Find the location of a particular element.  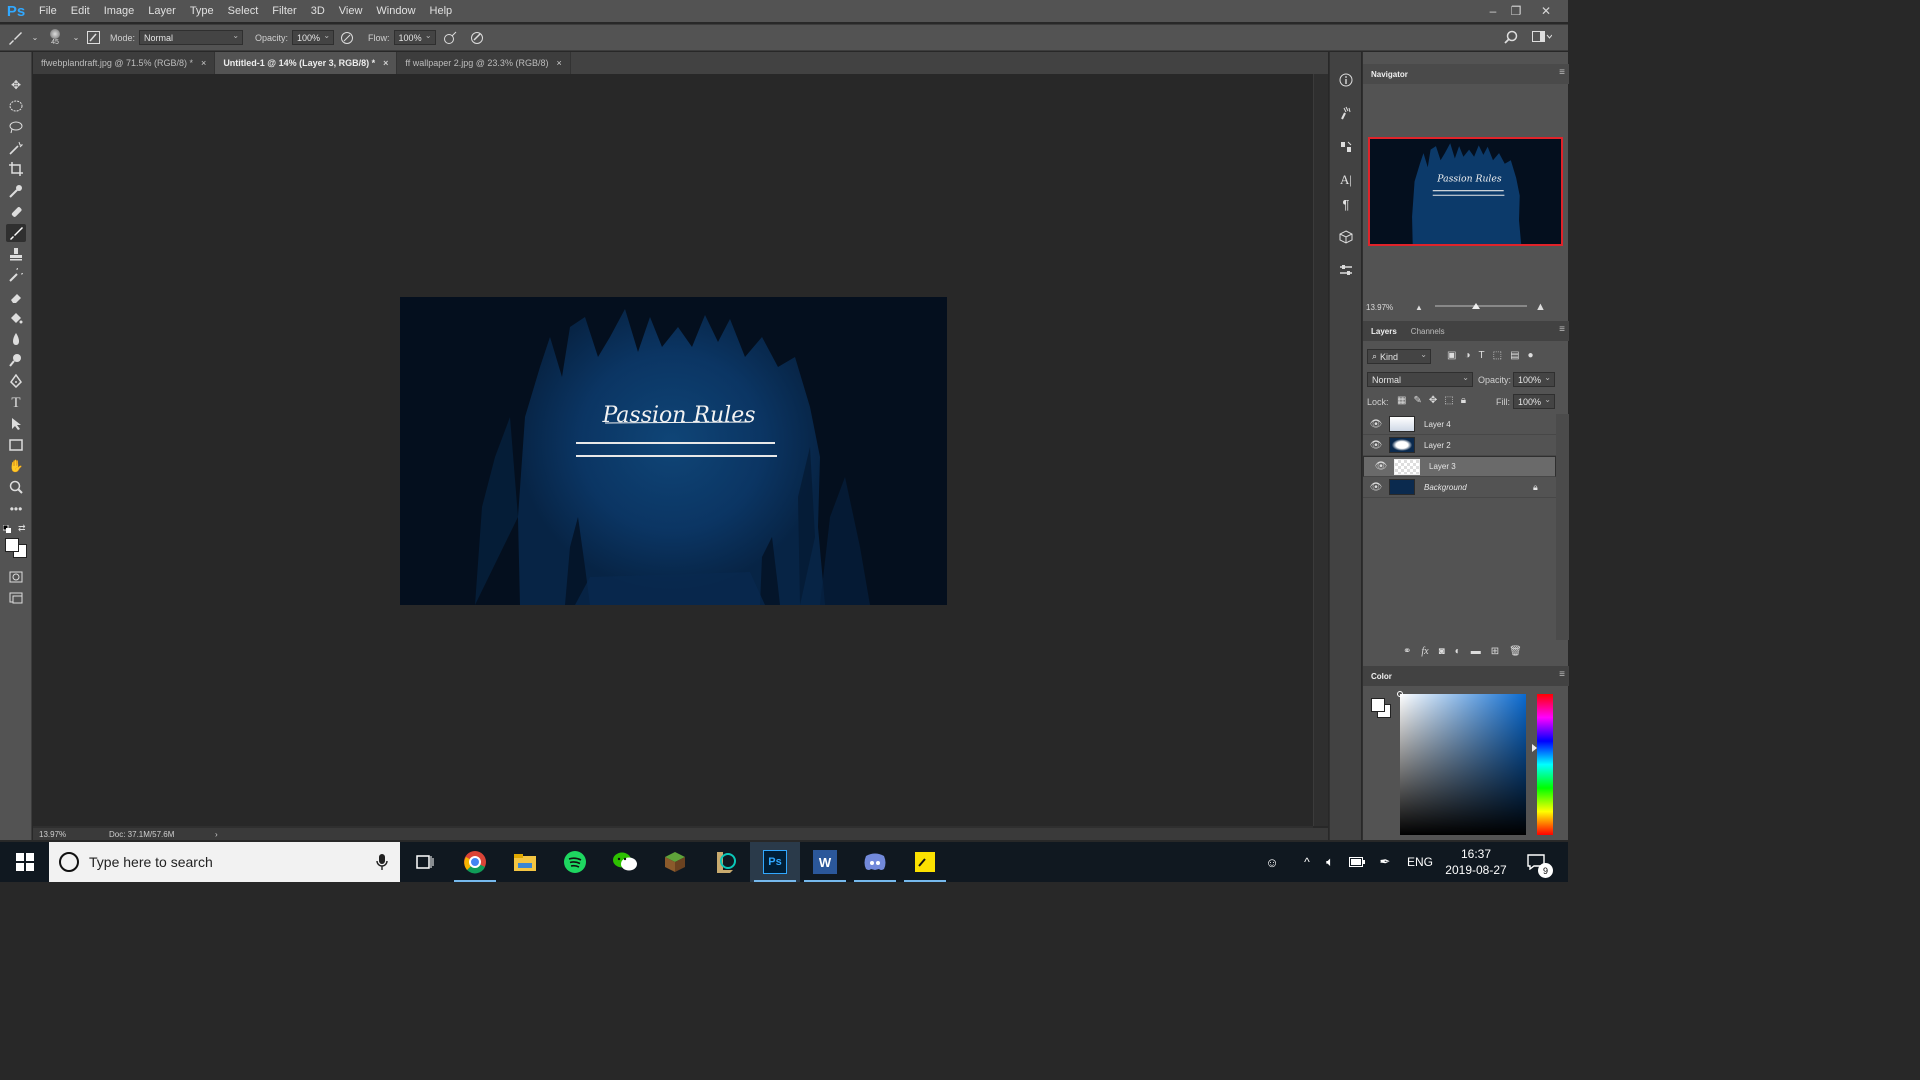

healing-brush-tool-icon is located at coordinates (16, 212).